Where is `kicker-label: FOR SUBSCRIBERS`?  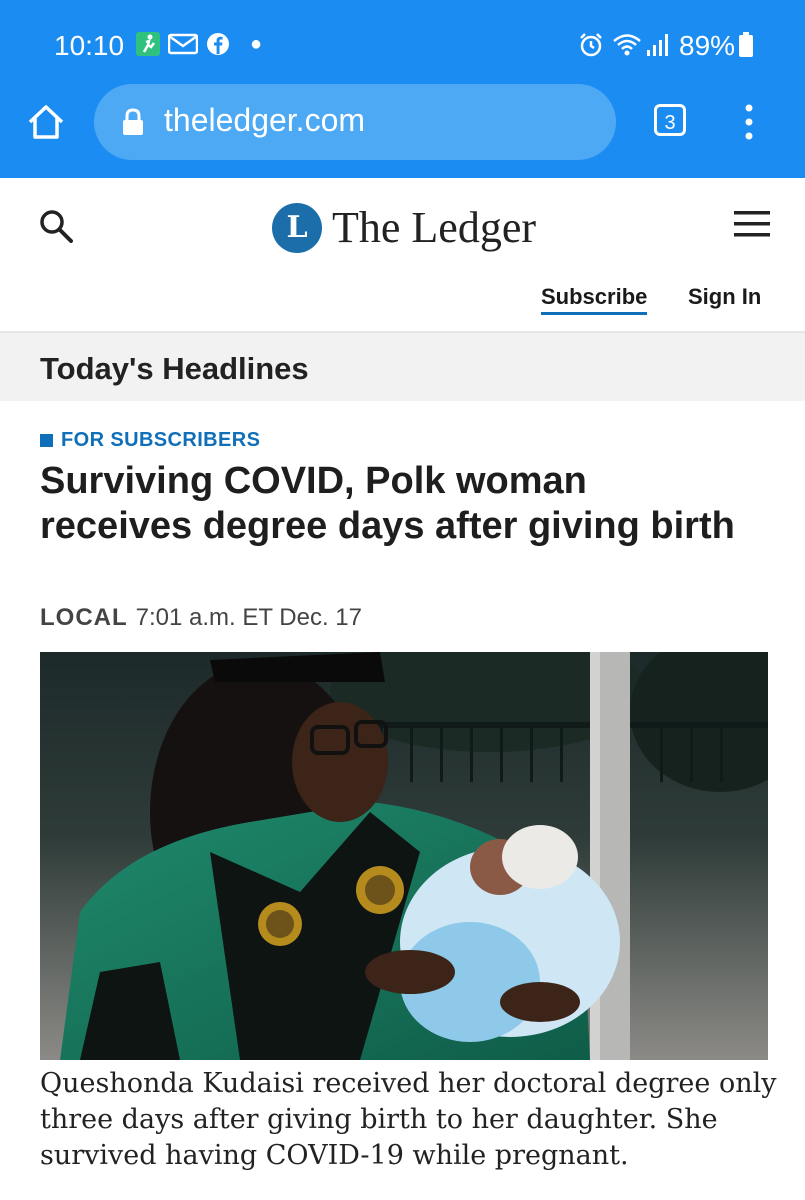
kicker-label: FOR SUBSCRIBERS is located at coordinates (161, 440).